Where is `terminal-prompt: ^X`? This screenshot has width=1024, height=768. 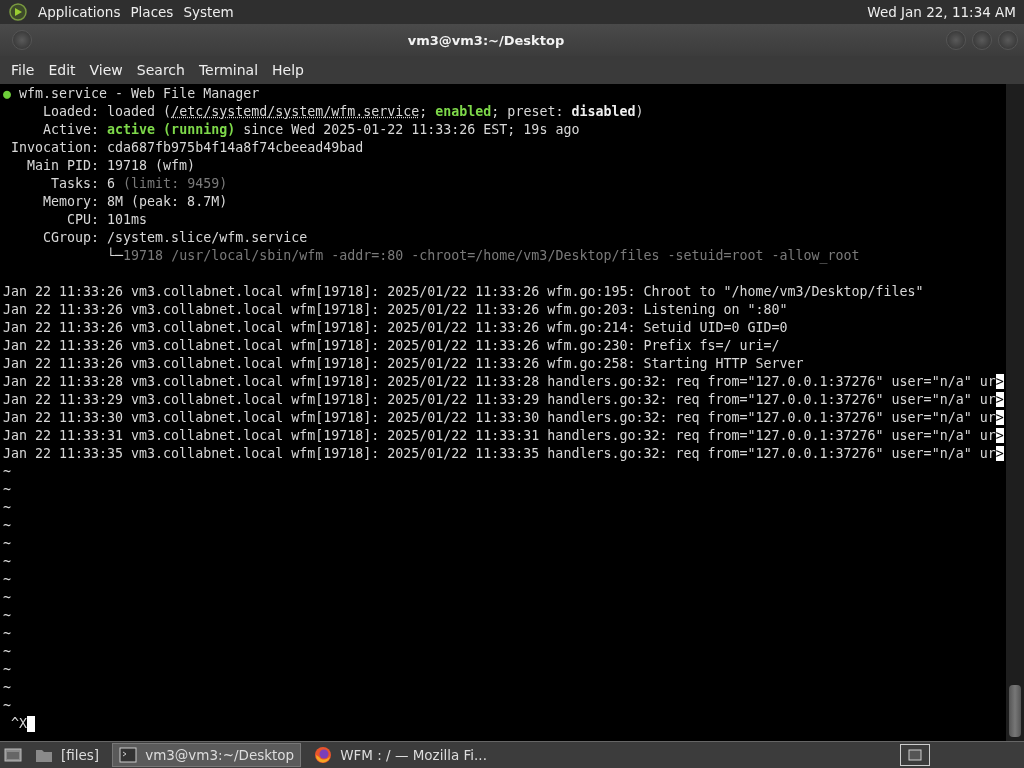 terminal-prompt: ^X is located at coordinates (19, 724).